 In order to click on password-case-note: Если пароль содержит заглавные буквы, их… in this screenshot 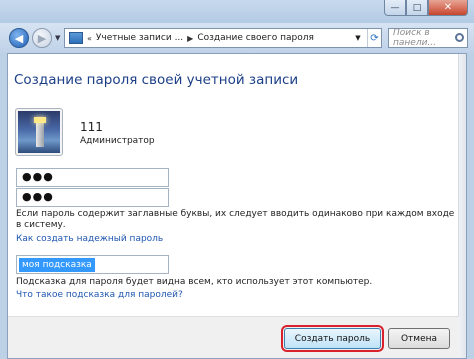, I will do `click(235, 219)`.